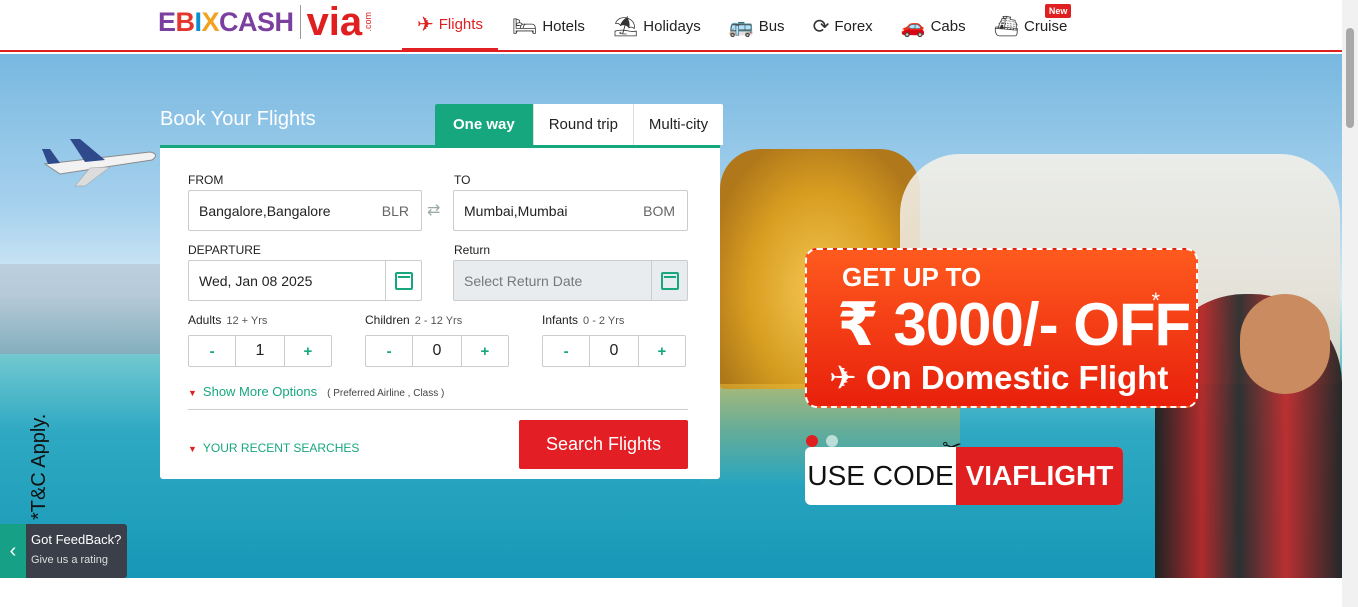  Describe the element at coordinates (13, 551) in the screenshot. I see `chevron-left-icon: ‹` at that location.